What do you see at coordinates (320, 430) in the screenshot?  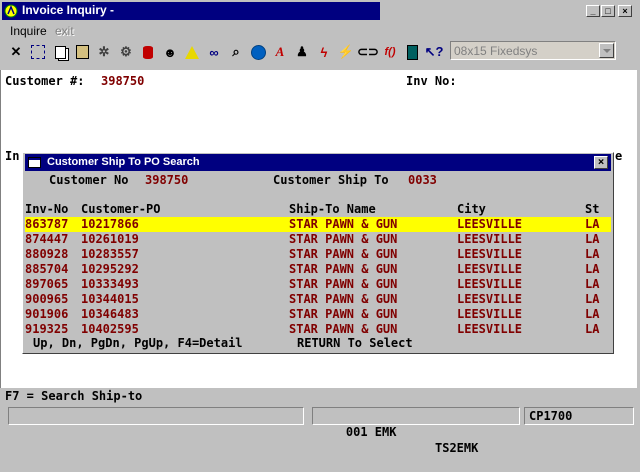 I see `status-bar: 001 EMK TS2EMK CP1700` at bounding box center [320, 430].